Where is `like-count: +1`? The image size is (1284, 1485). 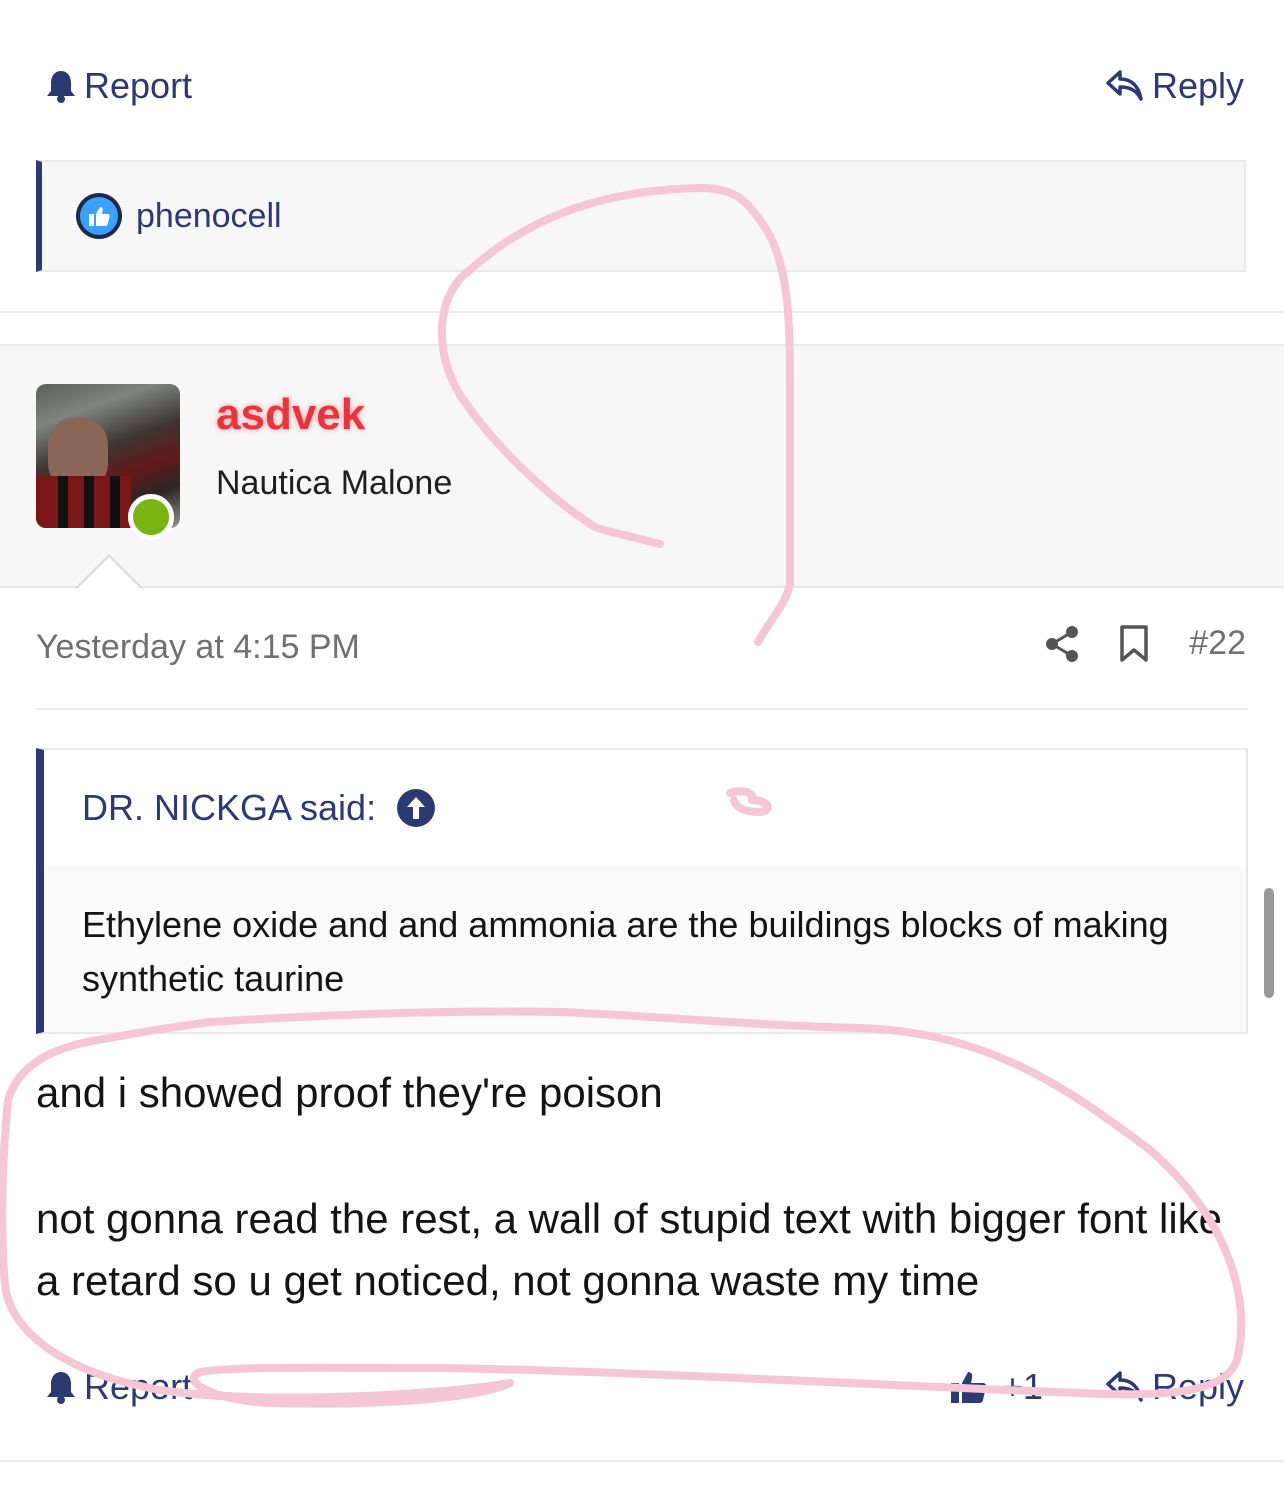 like-count: +1 is located at coordinates (1023, 1386).